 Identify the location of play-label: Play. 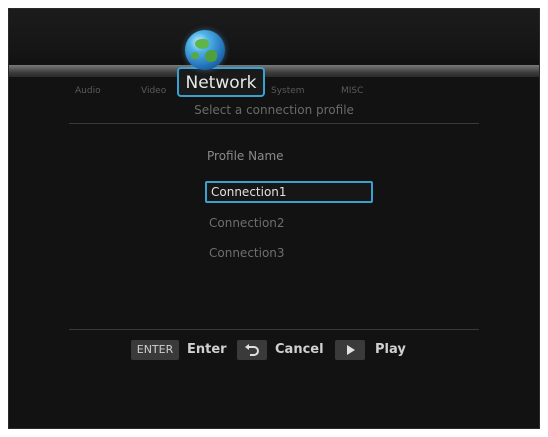
(390, 349).